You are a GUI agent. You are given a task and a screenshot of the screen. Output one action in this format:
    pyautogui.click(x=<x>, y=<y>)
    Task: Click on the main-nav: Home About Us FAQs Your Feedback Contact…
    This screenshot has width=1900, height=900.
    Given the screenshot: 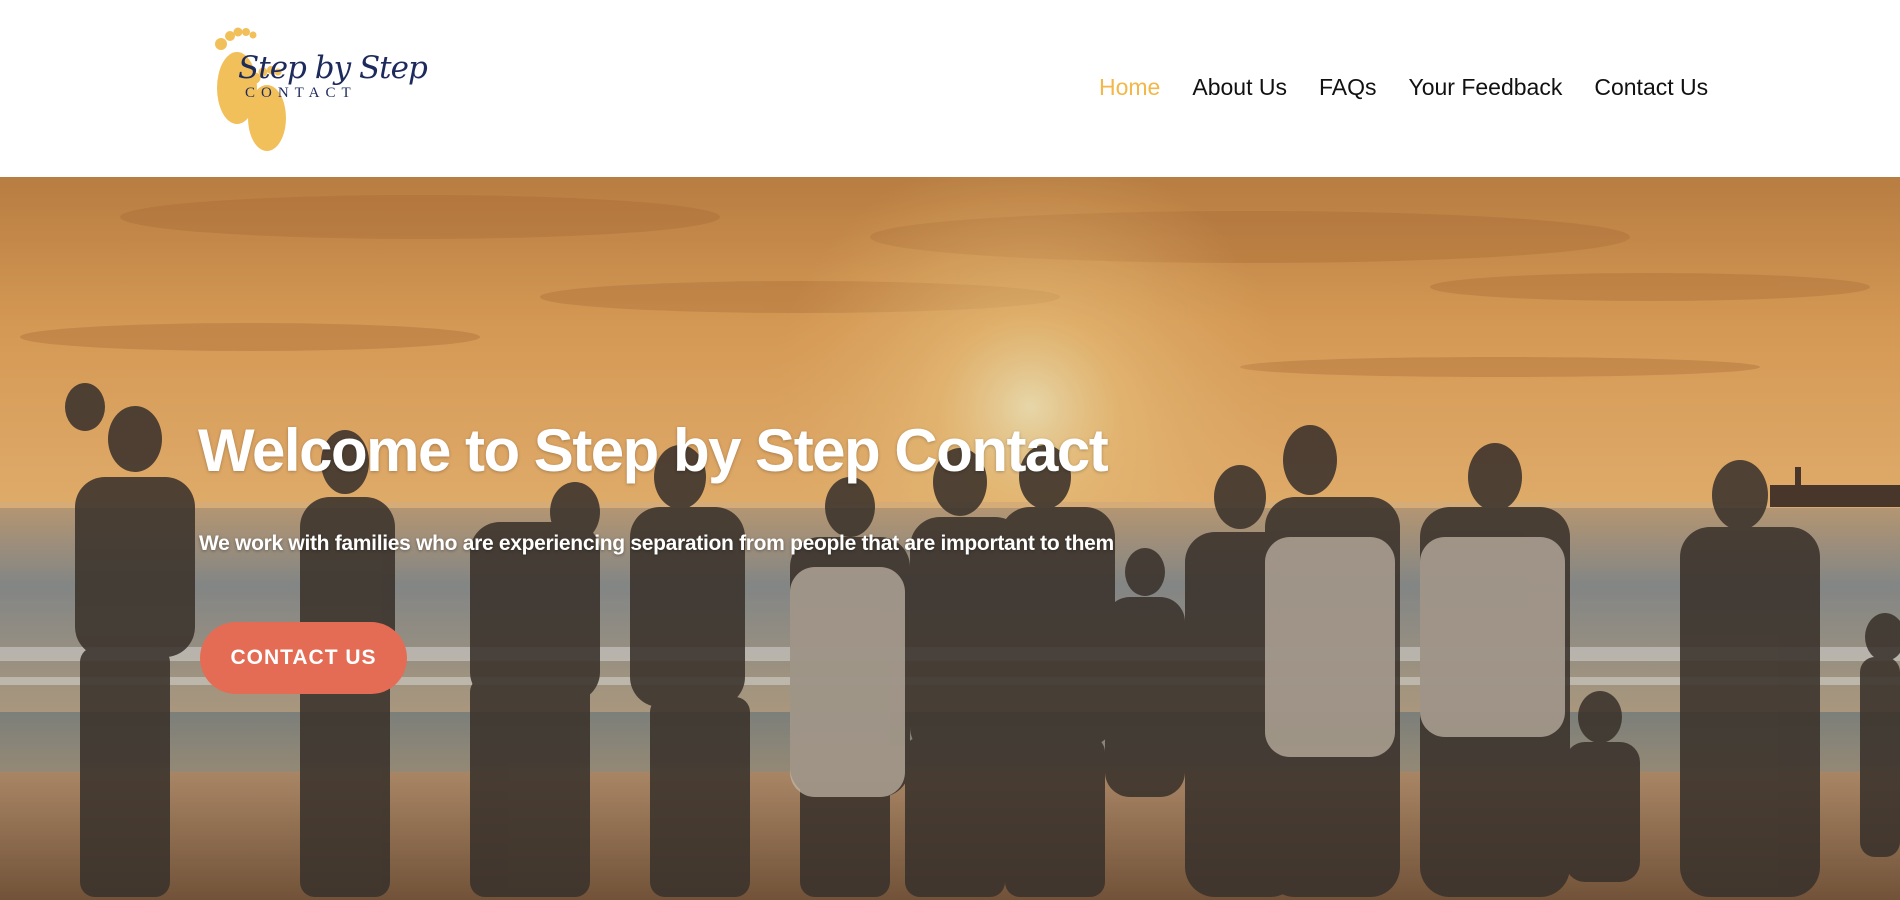 What is the action you would take?
    pyautogui.click(x=1403, y=87)
    